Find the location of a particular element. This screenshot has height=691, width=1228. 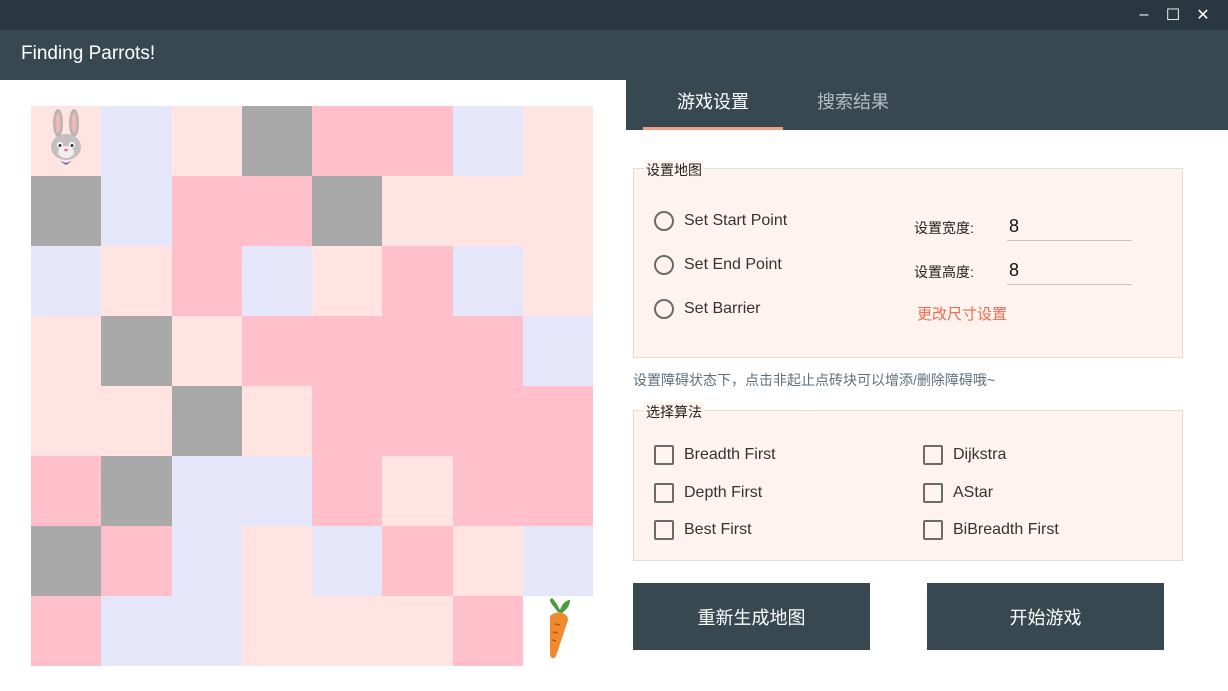

height-label: 设置高度: is located at coordinates (944, 272).